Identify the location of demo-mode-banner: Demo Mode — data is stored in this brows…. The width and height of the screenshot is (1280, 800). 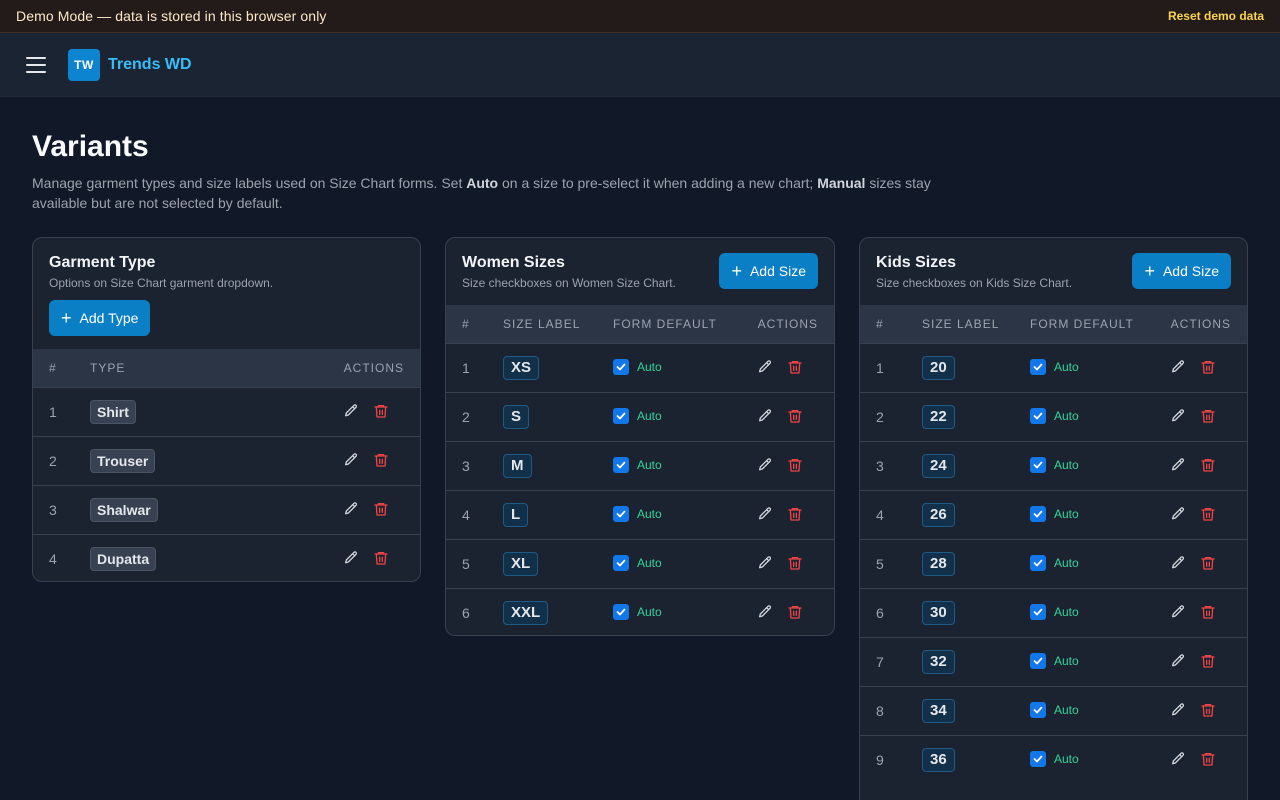
(640, 16).